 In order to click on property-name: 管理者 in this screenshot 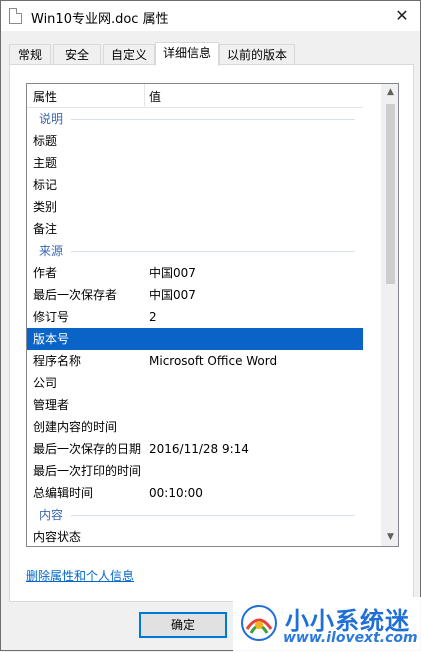, I will do `click(51, 405)`.